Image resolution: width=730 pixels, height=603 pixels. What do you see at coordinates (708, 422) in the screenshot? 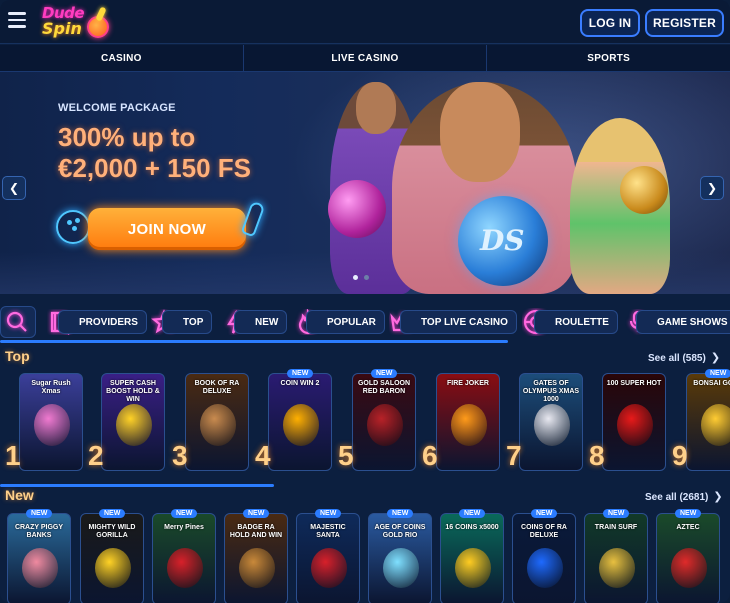
I see `top-game-tile: BONSAI GOLD` at bounding box center [708, 422].